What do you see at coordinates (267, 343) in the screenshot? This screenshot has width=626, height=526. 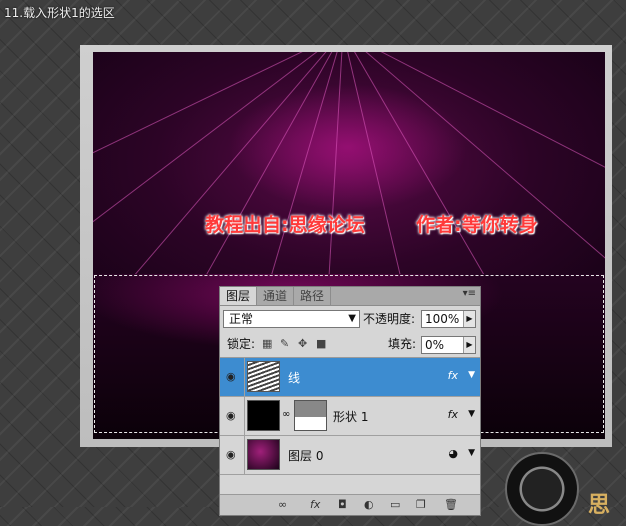 I see `lock-transparent-icon: ▦` at bounding box center [267, 343].